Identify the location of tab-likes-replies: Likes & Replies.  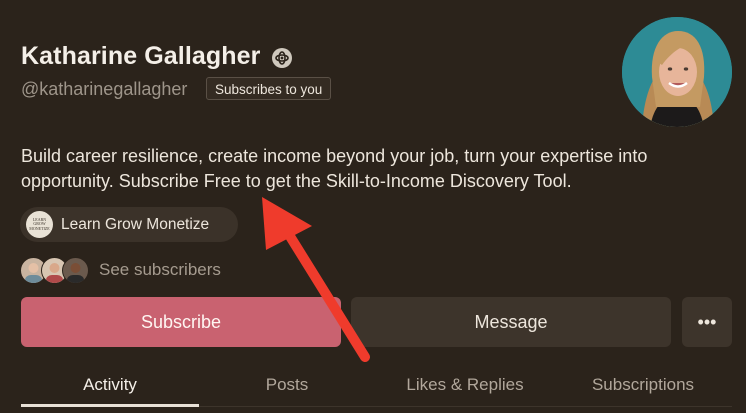
(465, 385).